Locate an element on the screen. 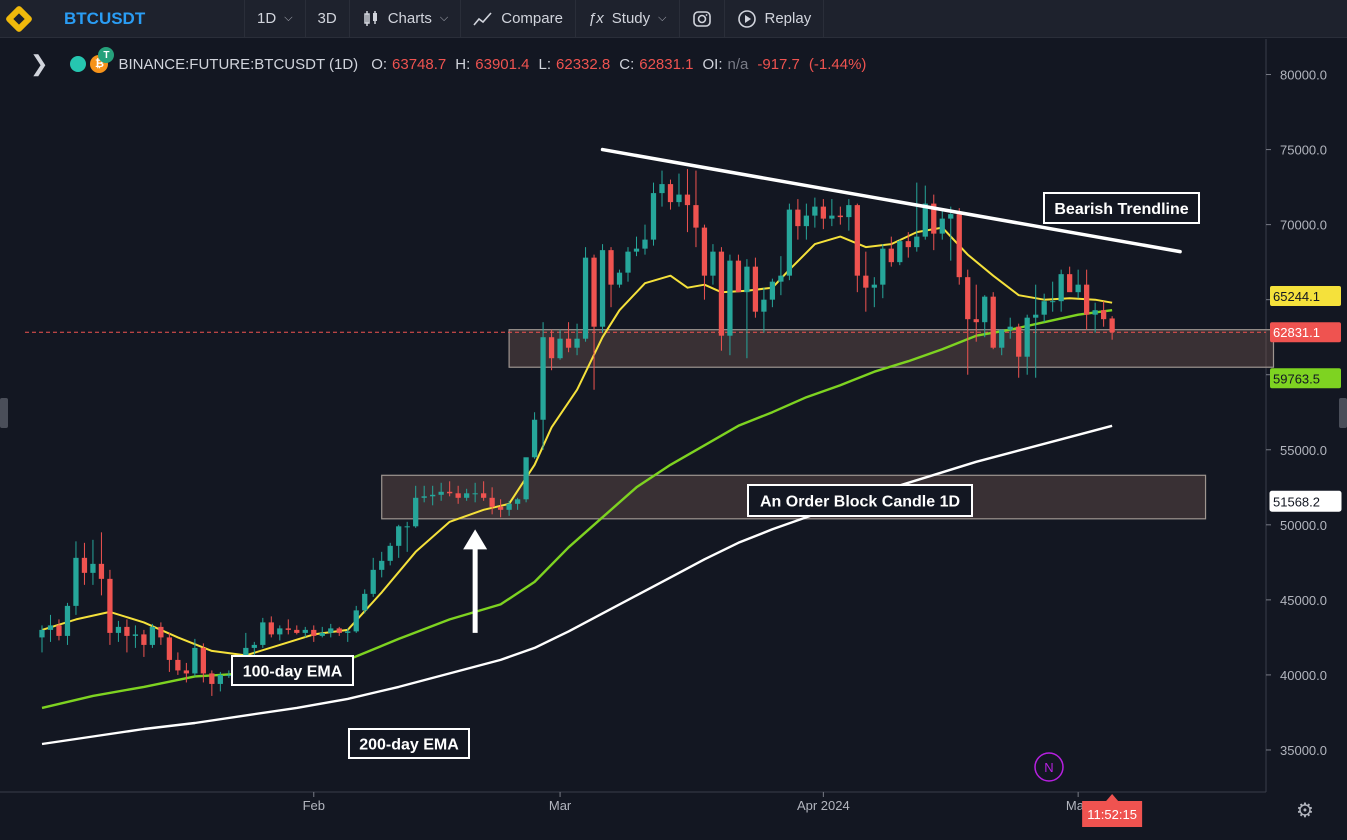 Image resolution: width=1347 pixels, height=840 pixels. study-dropdown: ƒx Study ⌵ is located at coordinates (626, 19).